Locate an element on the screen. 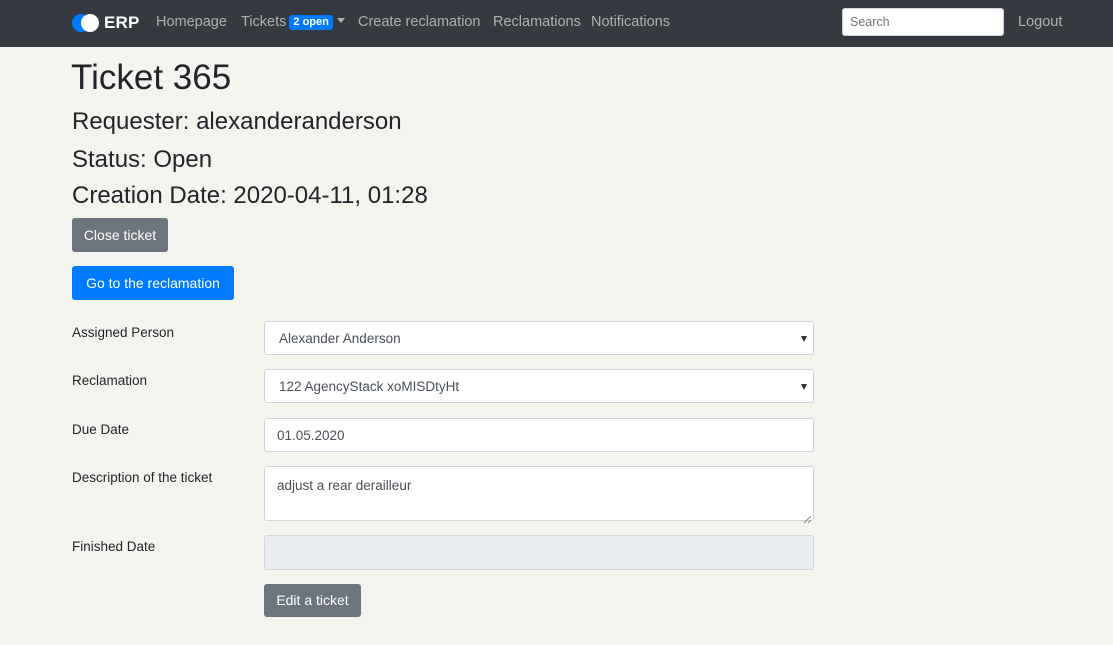 This screenshot has width=1113, height=645. reclamation-select: 122 AgencyStack xoMISDtyHt is located at coordinates (539, 386).